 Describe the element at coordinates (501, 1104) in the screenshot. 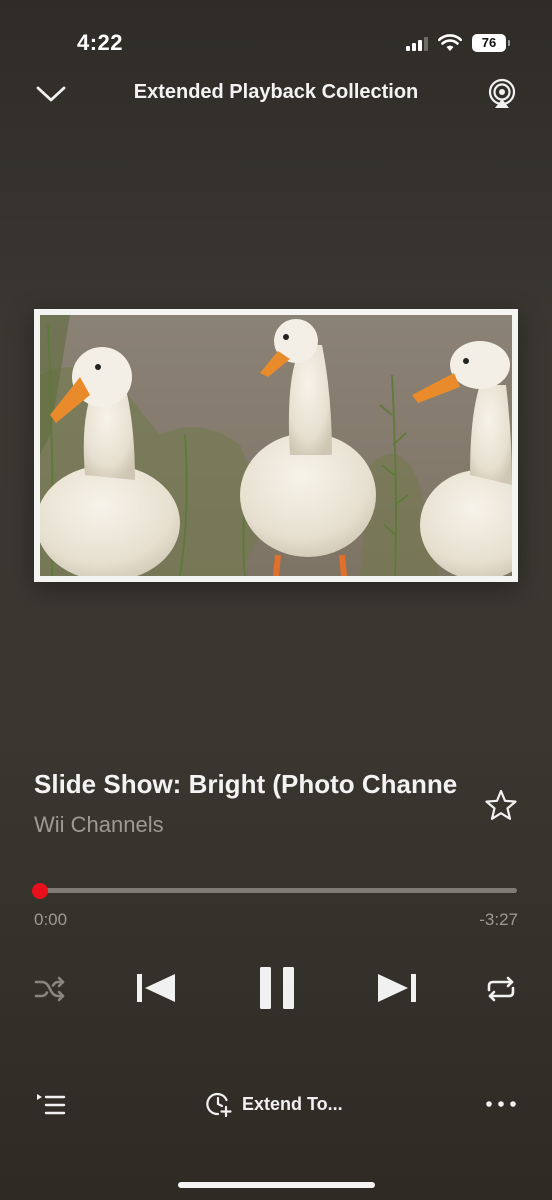

I see `more-dots-icon` at that location.